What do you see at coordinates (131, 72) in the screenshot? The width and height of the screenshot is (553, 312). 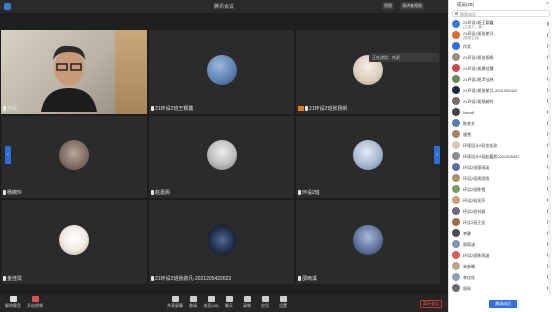 I see `background-shelf` at bounding box center [131, 72].